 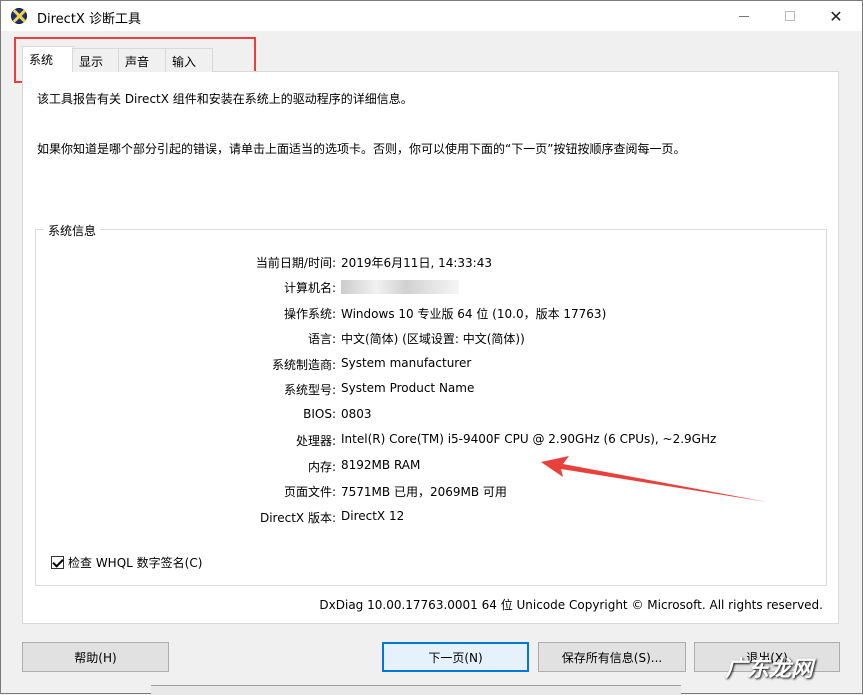 What do you see at coordinates (309, 492) in the screenshot?
I see `info-label: 页面文件:` at bounding box center [309, 492].